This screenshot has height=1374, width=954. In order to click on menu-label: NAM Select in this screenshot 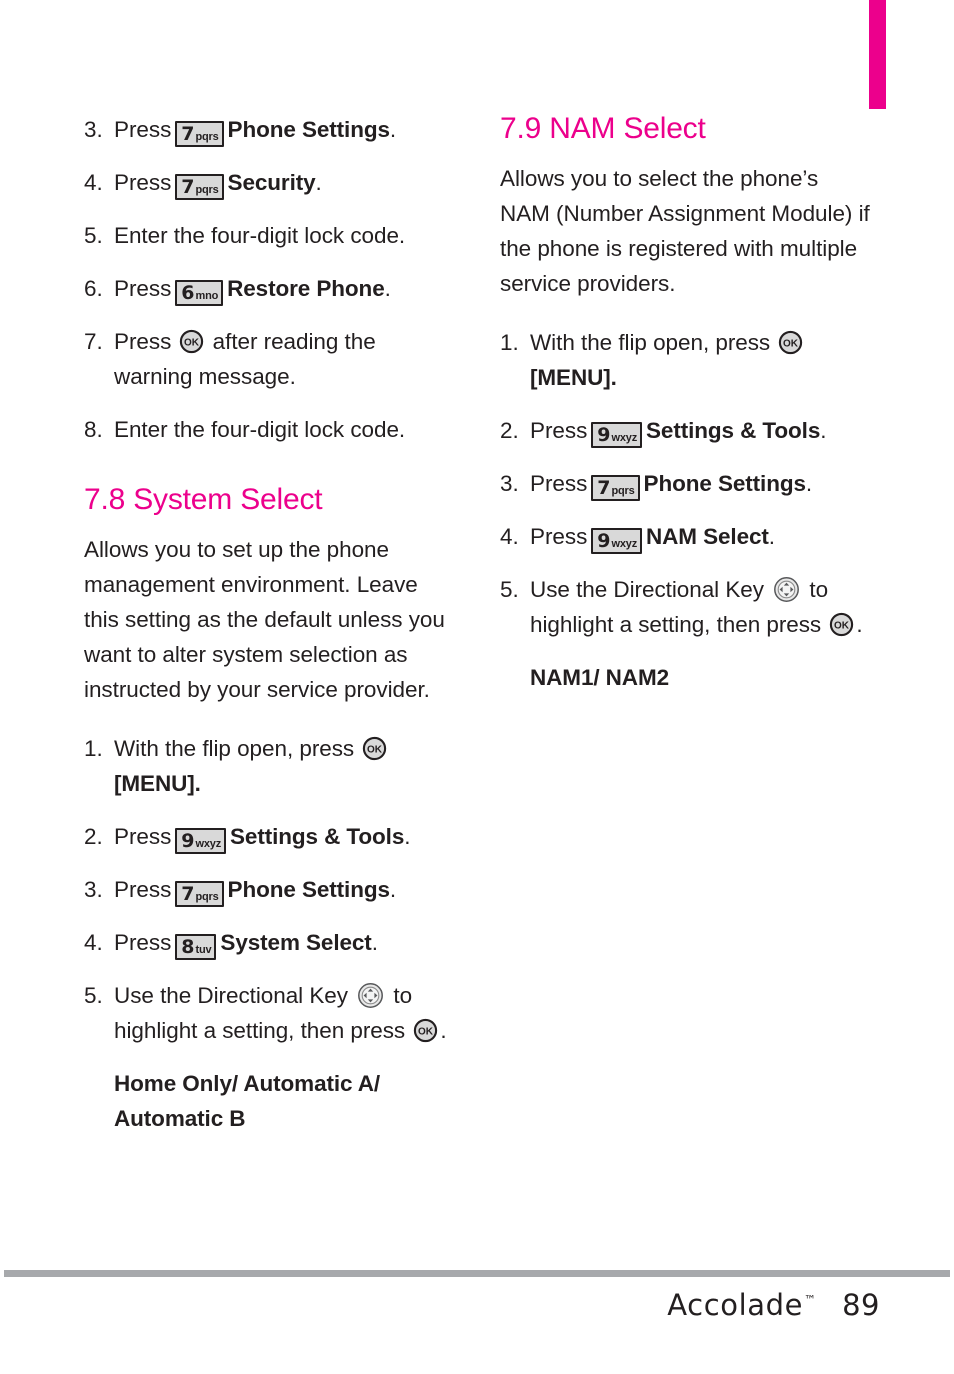, I will do `click(707, 536)`.